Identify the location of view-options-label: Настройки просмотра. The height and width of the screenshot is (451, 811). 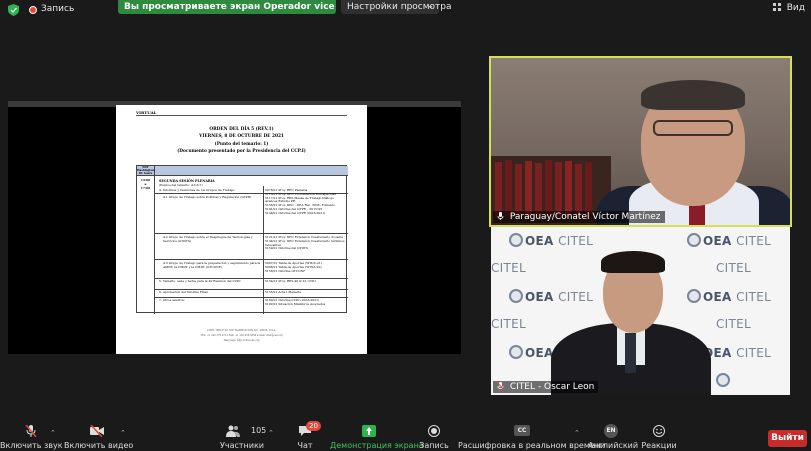
(399, 7).